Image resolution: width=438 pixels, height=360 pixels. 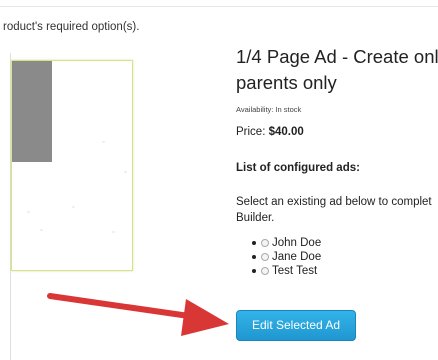 What do you see at coordinates (298, 168) in the screenshot?
I see `configured-ads-heading: List of configured ads:` at bounding box center [298, 168].